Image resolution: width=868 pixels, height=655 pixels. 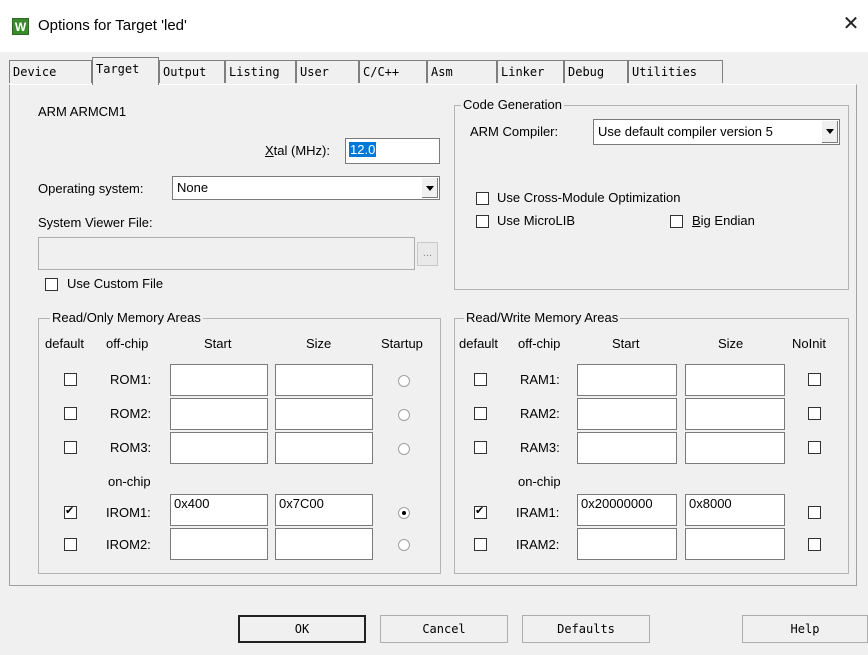 What do you see at coordinates (627, 380) in the screenshot?
I see `ram1-start-input` at bounding box center [627, 380].